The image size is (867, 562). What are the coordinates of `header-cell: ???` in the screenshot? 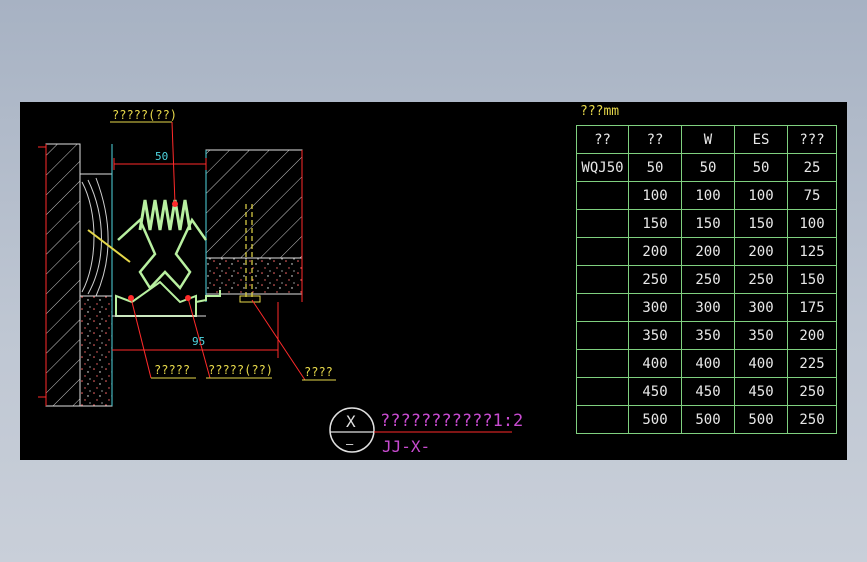 It's located at (812, 139).